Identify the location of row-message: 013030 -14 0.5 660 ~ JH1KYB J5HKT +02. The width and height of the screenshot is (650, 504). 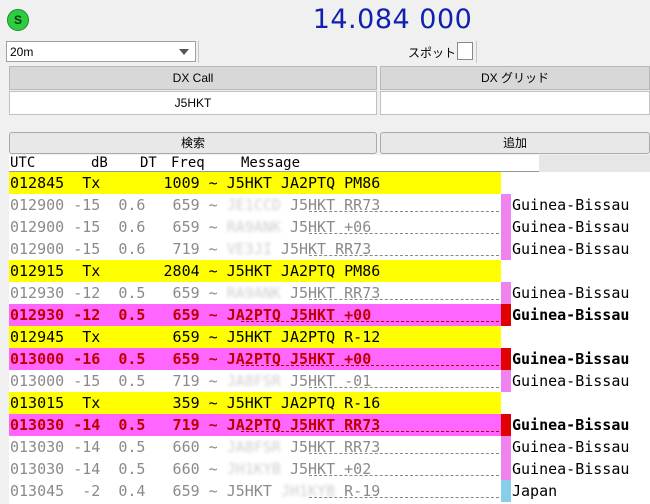
(255, 469).